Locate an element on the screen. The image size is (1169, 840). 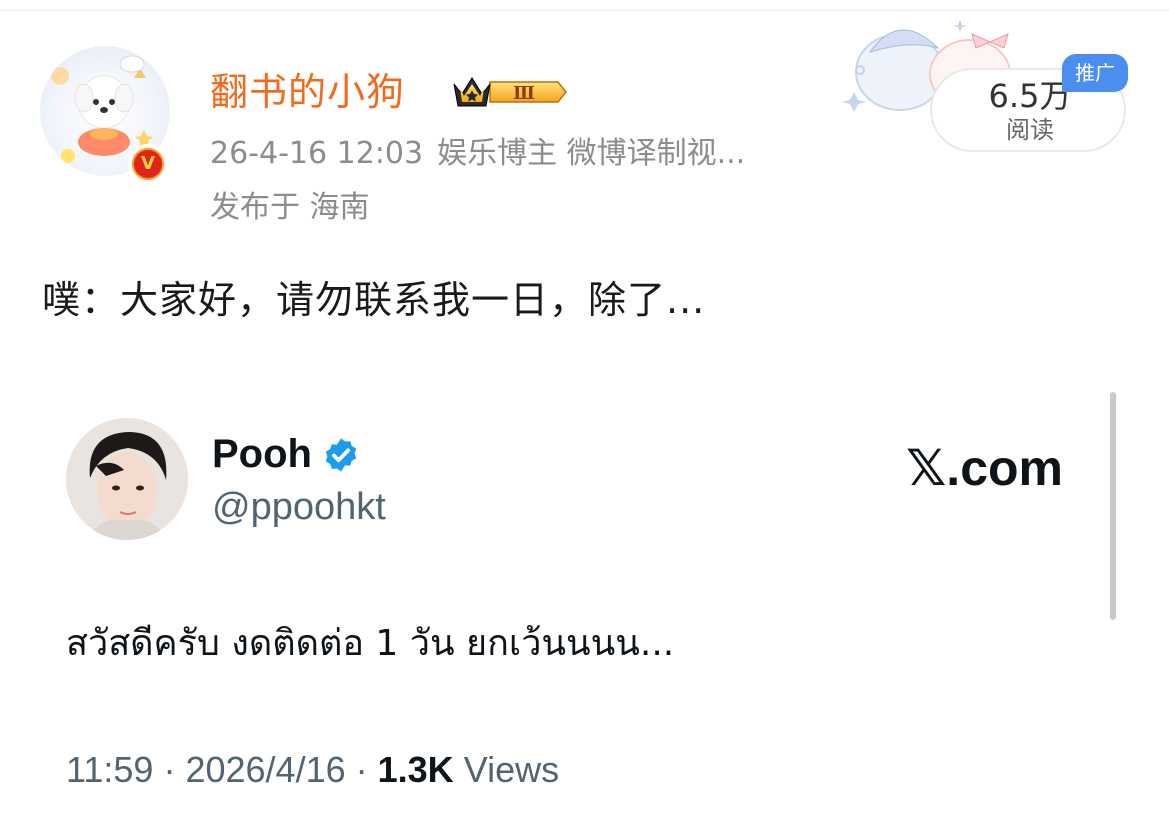
x-avatar is located at coordinates (127, 479).